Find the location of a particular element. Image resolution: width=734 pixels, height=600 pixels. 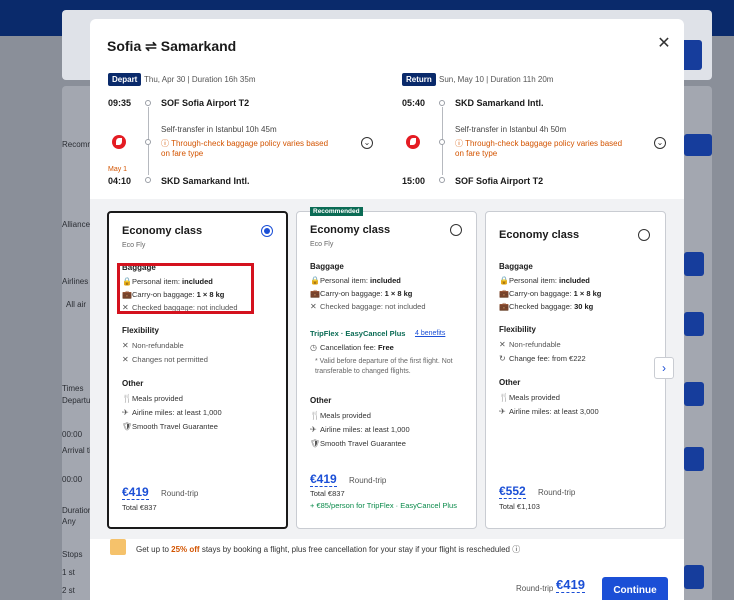

other-row: ✈ Airline miles: at least 1,000 is located at coordinates (172, 412).